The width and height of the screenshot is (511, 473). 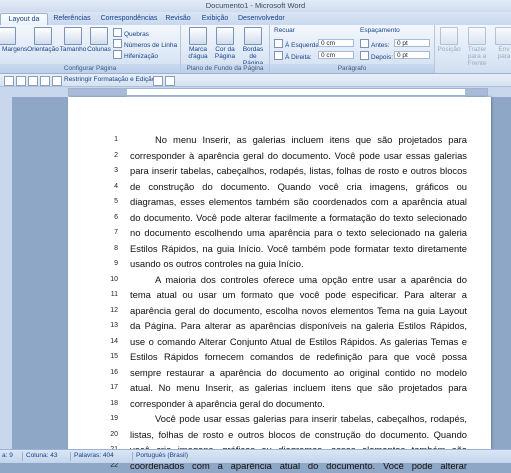 What do you see at coordinates (255, 92) in the screenshot?
I see `horizontal-ruler` at bounding box center [255, 92].